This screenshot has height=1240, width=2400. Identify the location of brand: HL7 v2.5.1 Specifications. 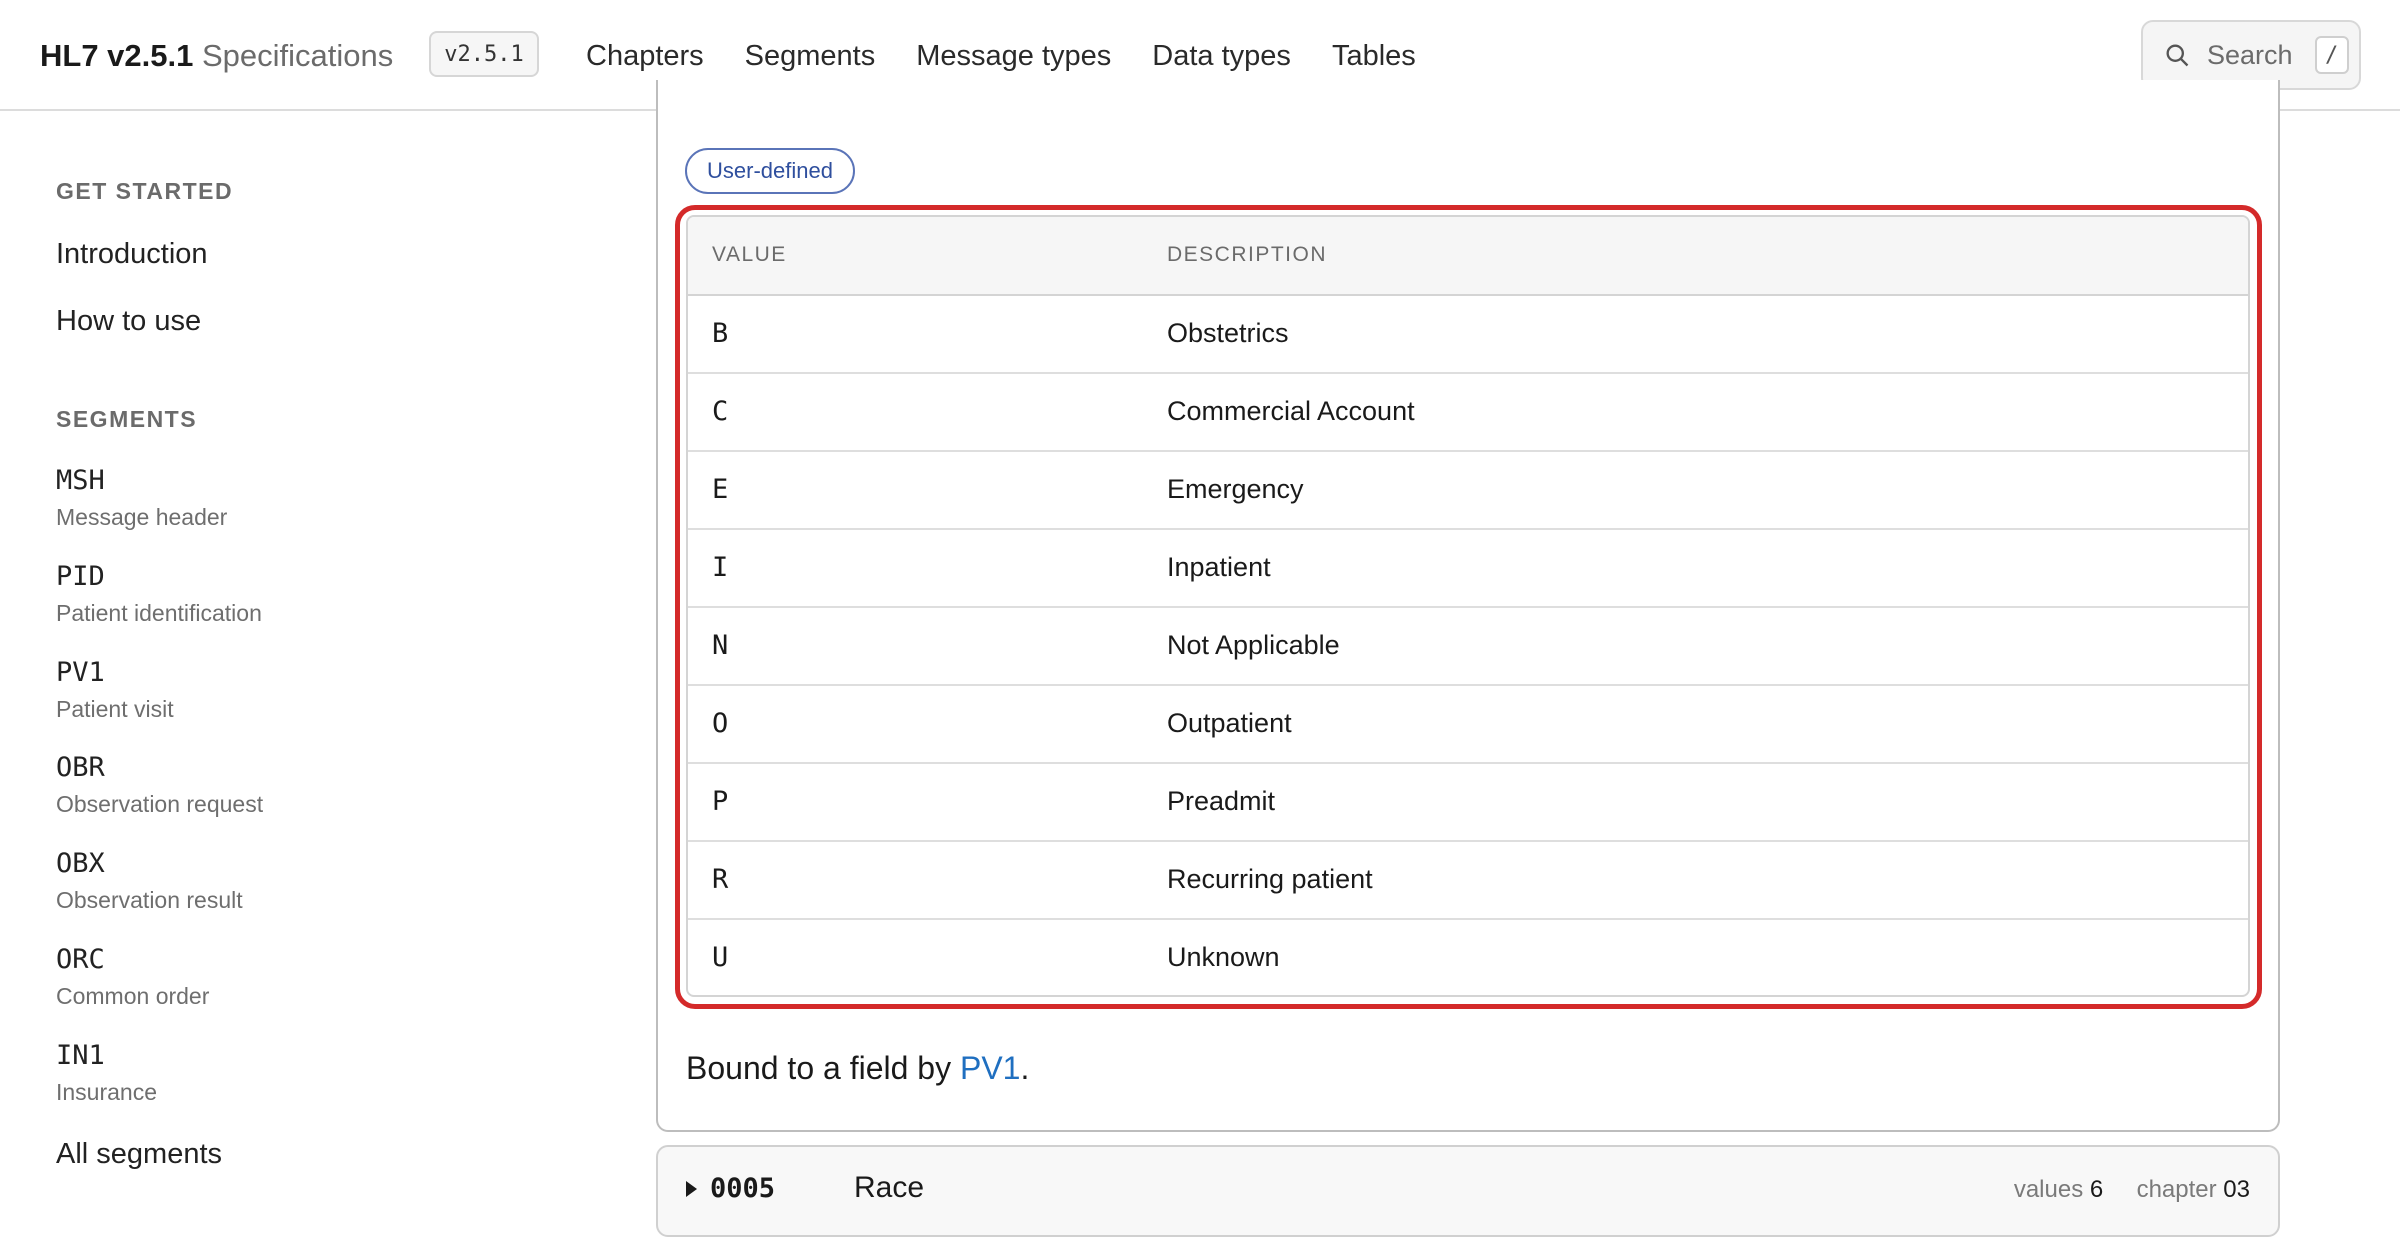
(216, 56).